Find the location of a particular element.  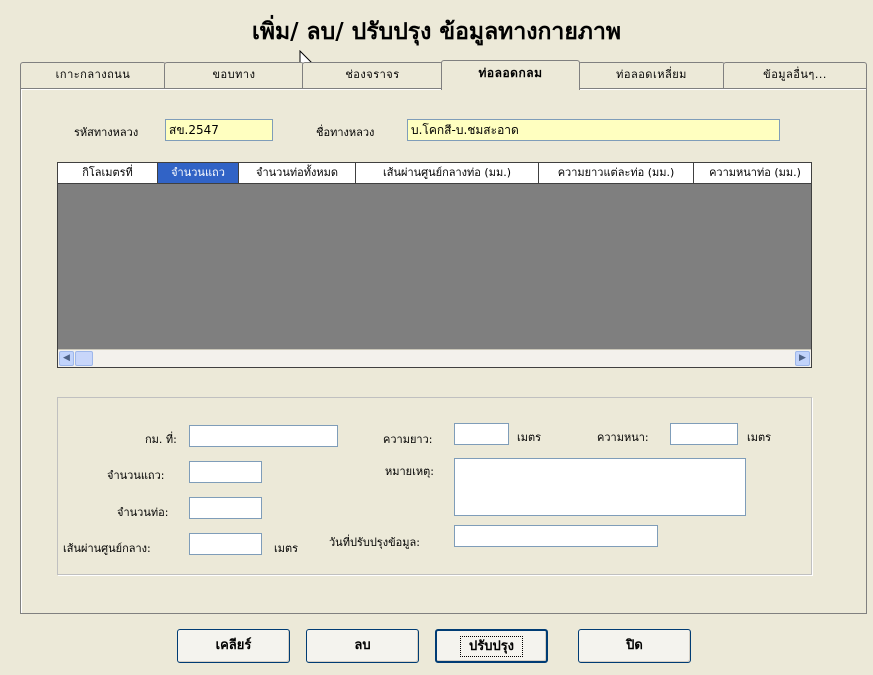

horizontal-scrollbar: ◀ ▶ is located at coordinates (434, 358).